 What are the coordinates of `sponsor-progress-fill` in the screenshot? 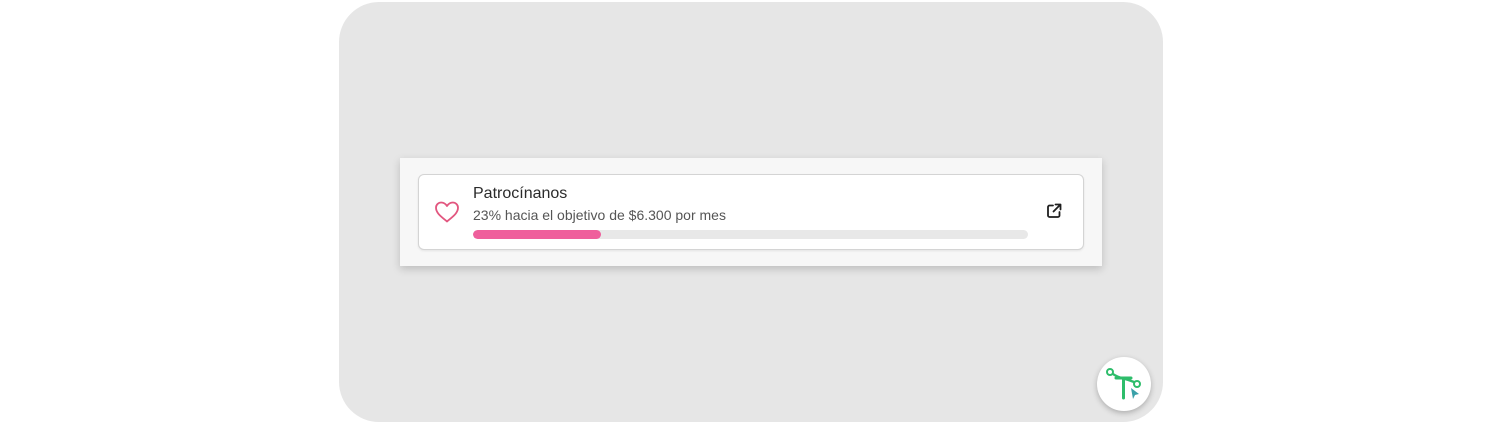 It's located at (537, 234).